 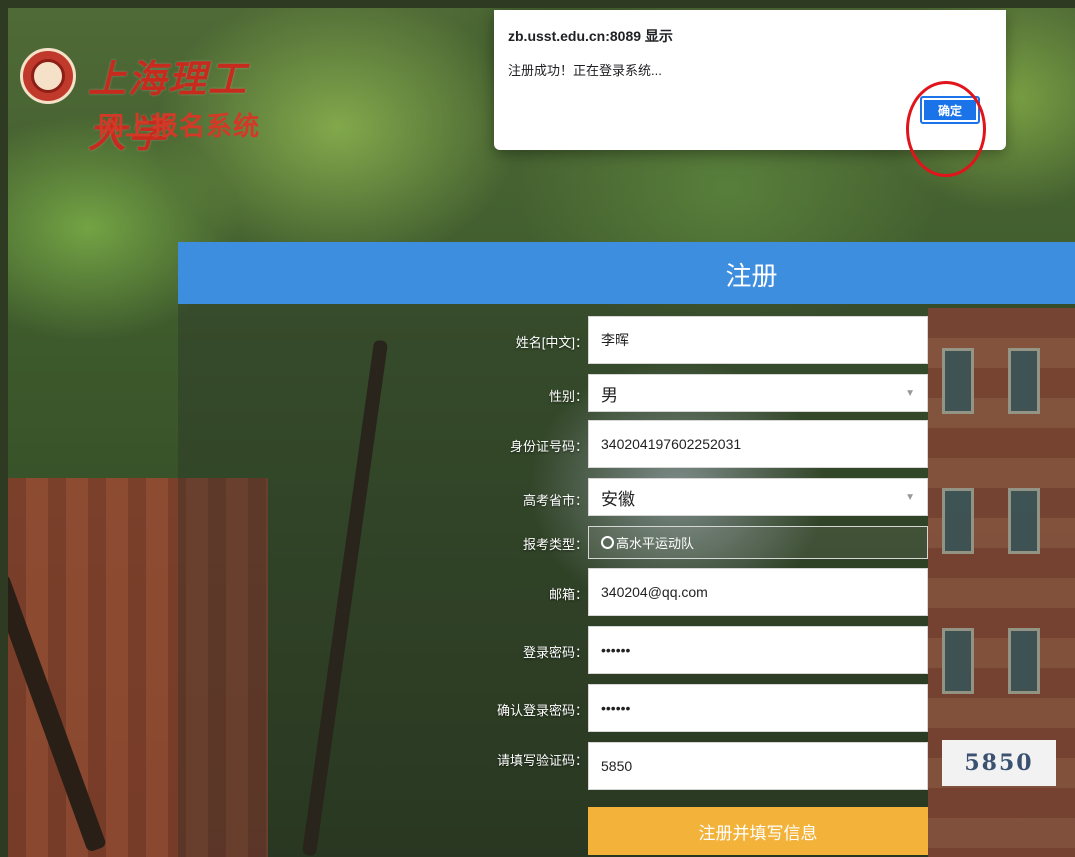 What do you see at coordinates (609, 395) in the screenshot?
I see `gender-value: 男` at bounding box center [609, 395].